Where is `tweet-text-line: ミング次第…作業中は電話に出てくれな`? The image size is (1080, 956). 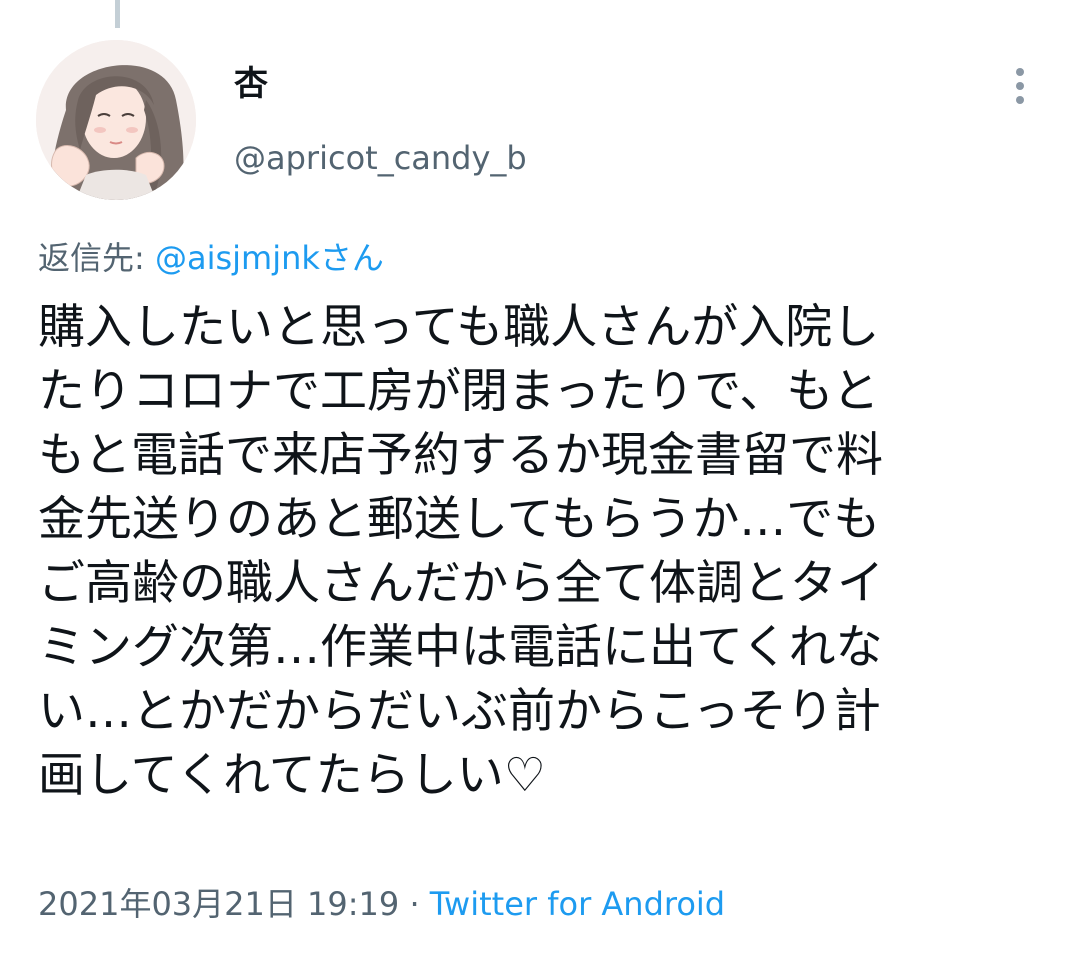 tweet-text-line: ミング次第…作業中は電話に出てくれな is located at coordinates (460, 647).